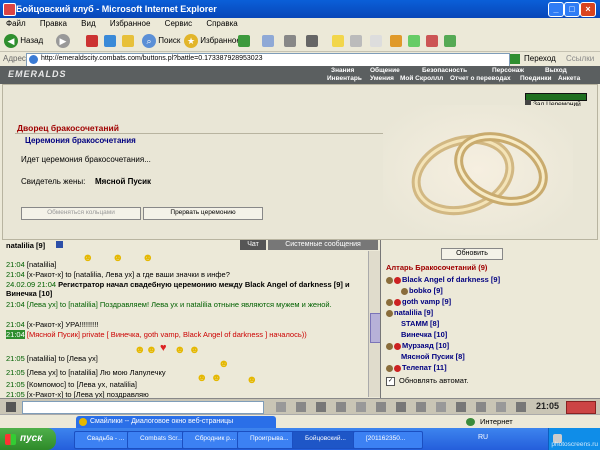  I want to click on nav-profile: Анкета, so click(569, 78).